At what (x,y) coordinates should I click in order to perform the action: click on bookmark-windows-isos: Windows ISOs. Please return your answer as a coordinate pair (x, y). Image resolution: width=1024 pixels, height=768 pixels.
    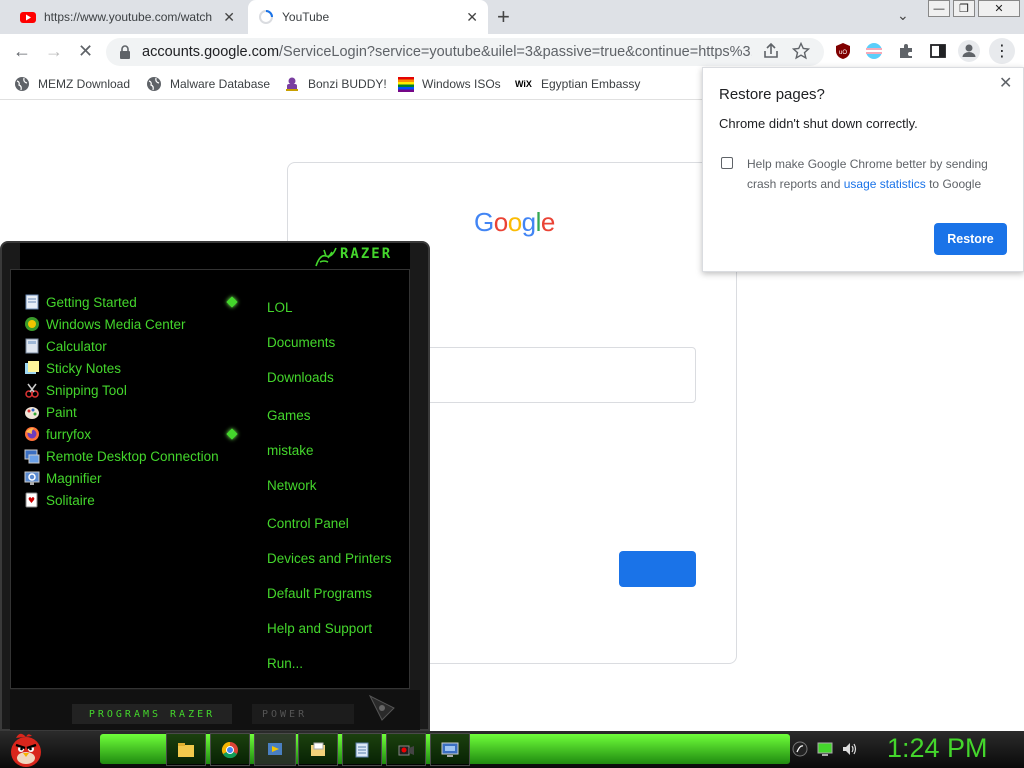
    Looking at the image, I should click on (449, 84).